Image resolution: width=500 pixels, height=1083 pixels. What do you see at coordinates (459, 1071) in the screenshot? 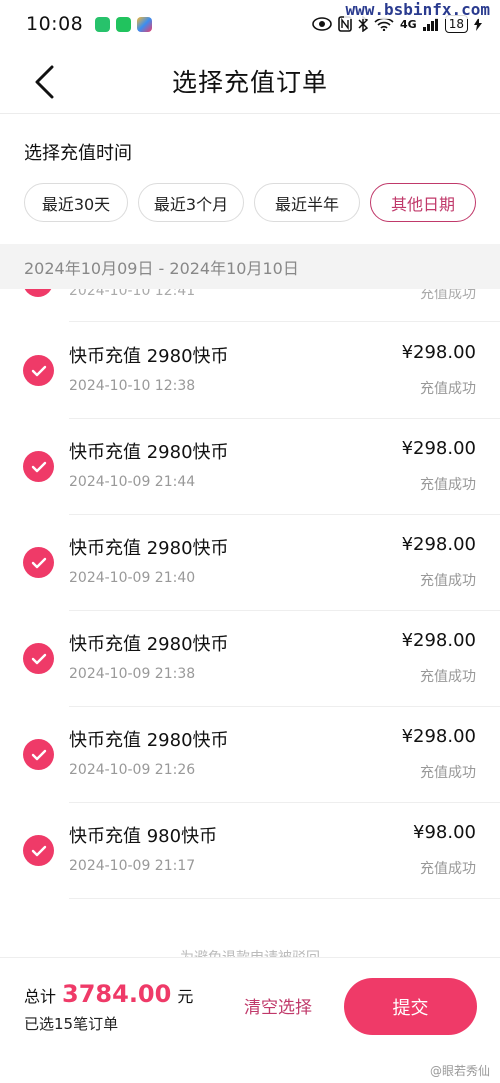
I see `watermark-author: @眼若秀仙` at bounding box center [459, 1071].